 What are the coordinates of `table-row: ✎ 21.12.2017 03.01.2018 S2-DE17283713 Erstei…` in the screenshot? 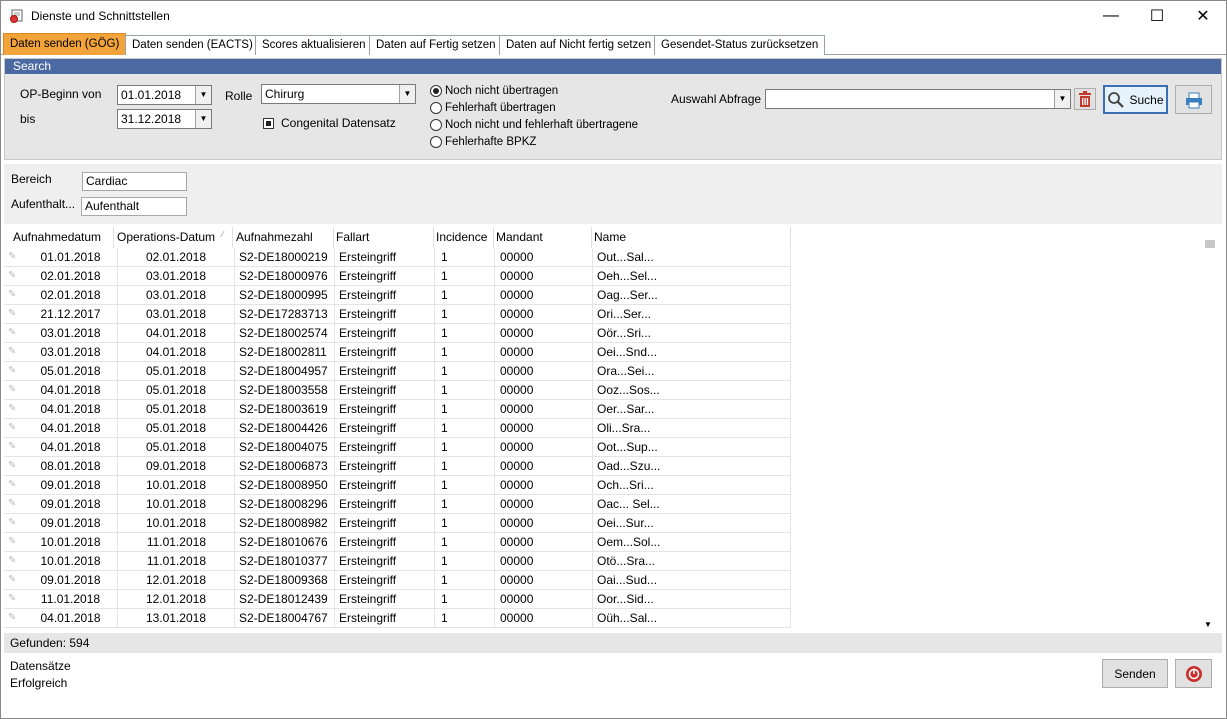 It's located at (397, 314).